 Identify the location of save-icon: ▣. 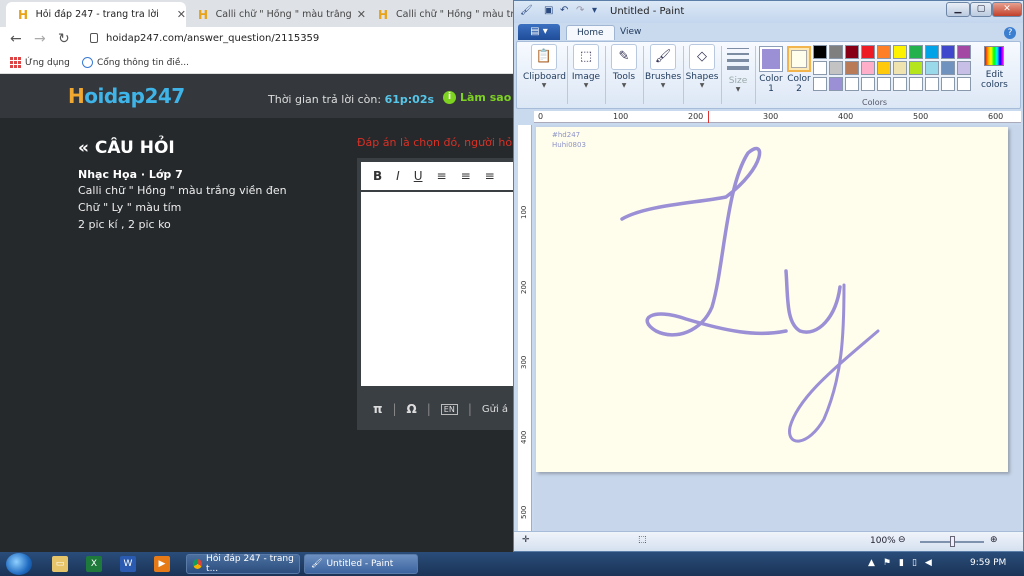
(550, 11).